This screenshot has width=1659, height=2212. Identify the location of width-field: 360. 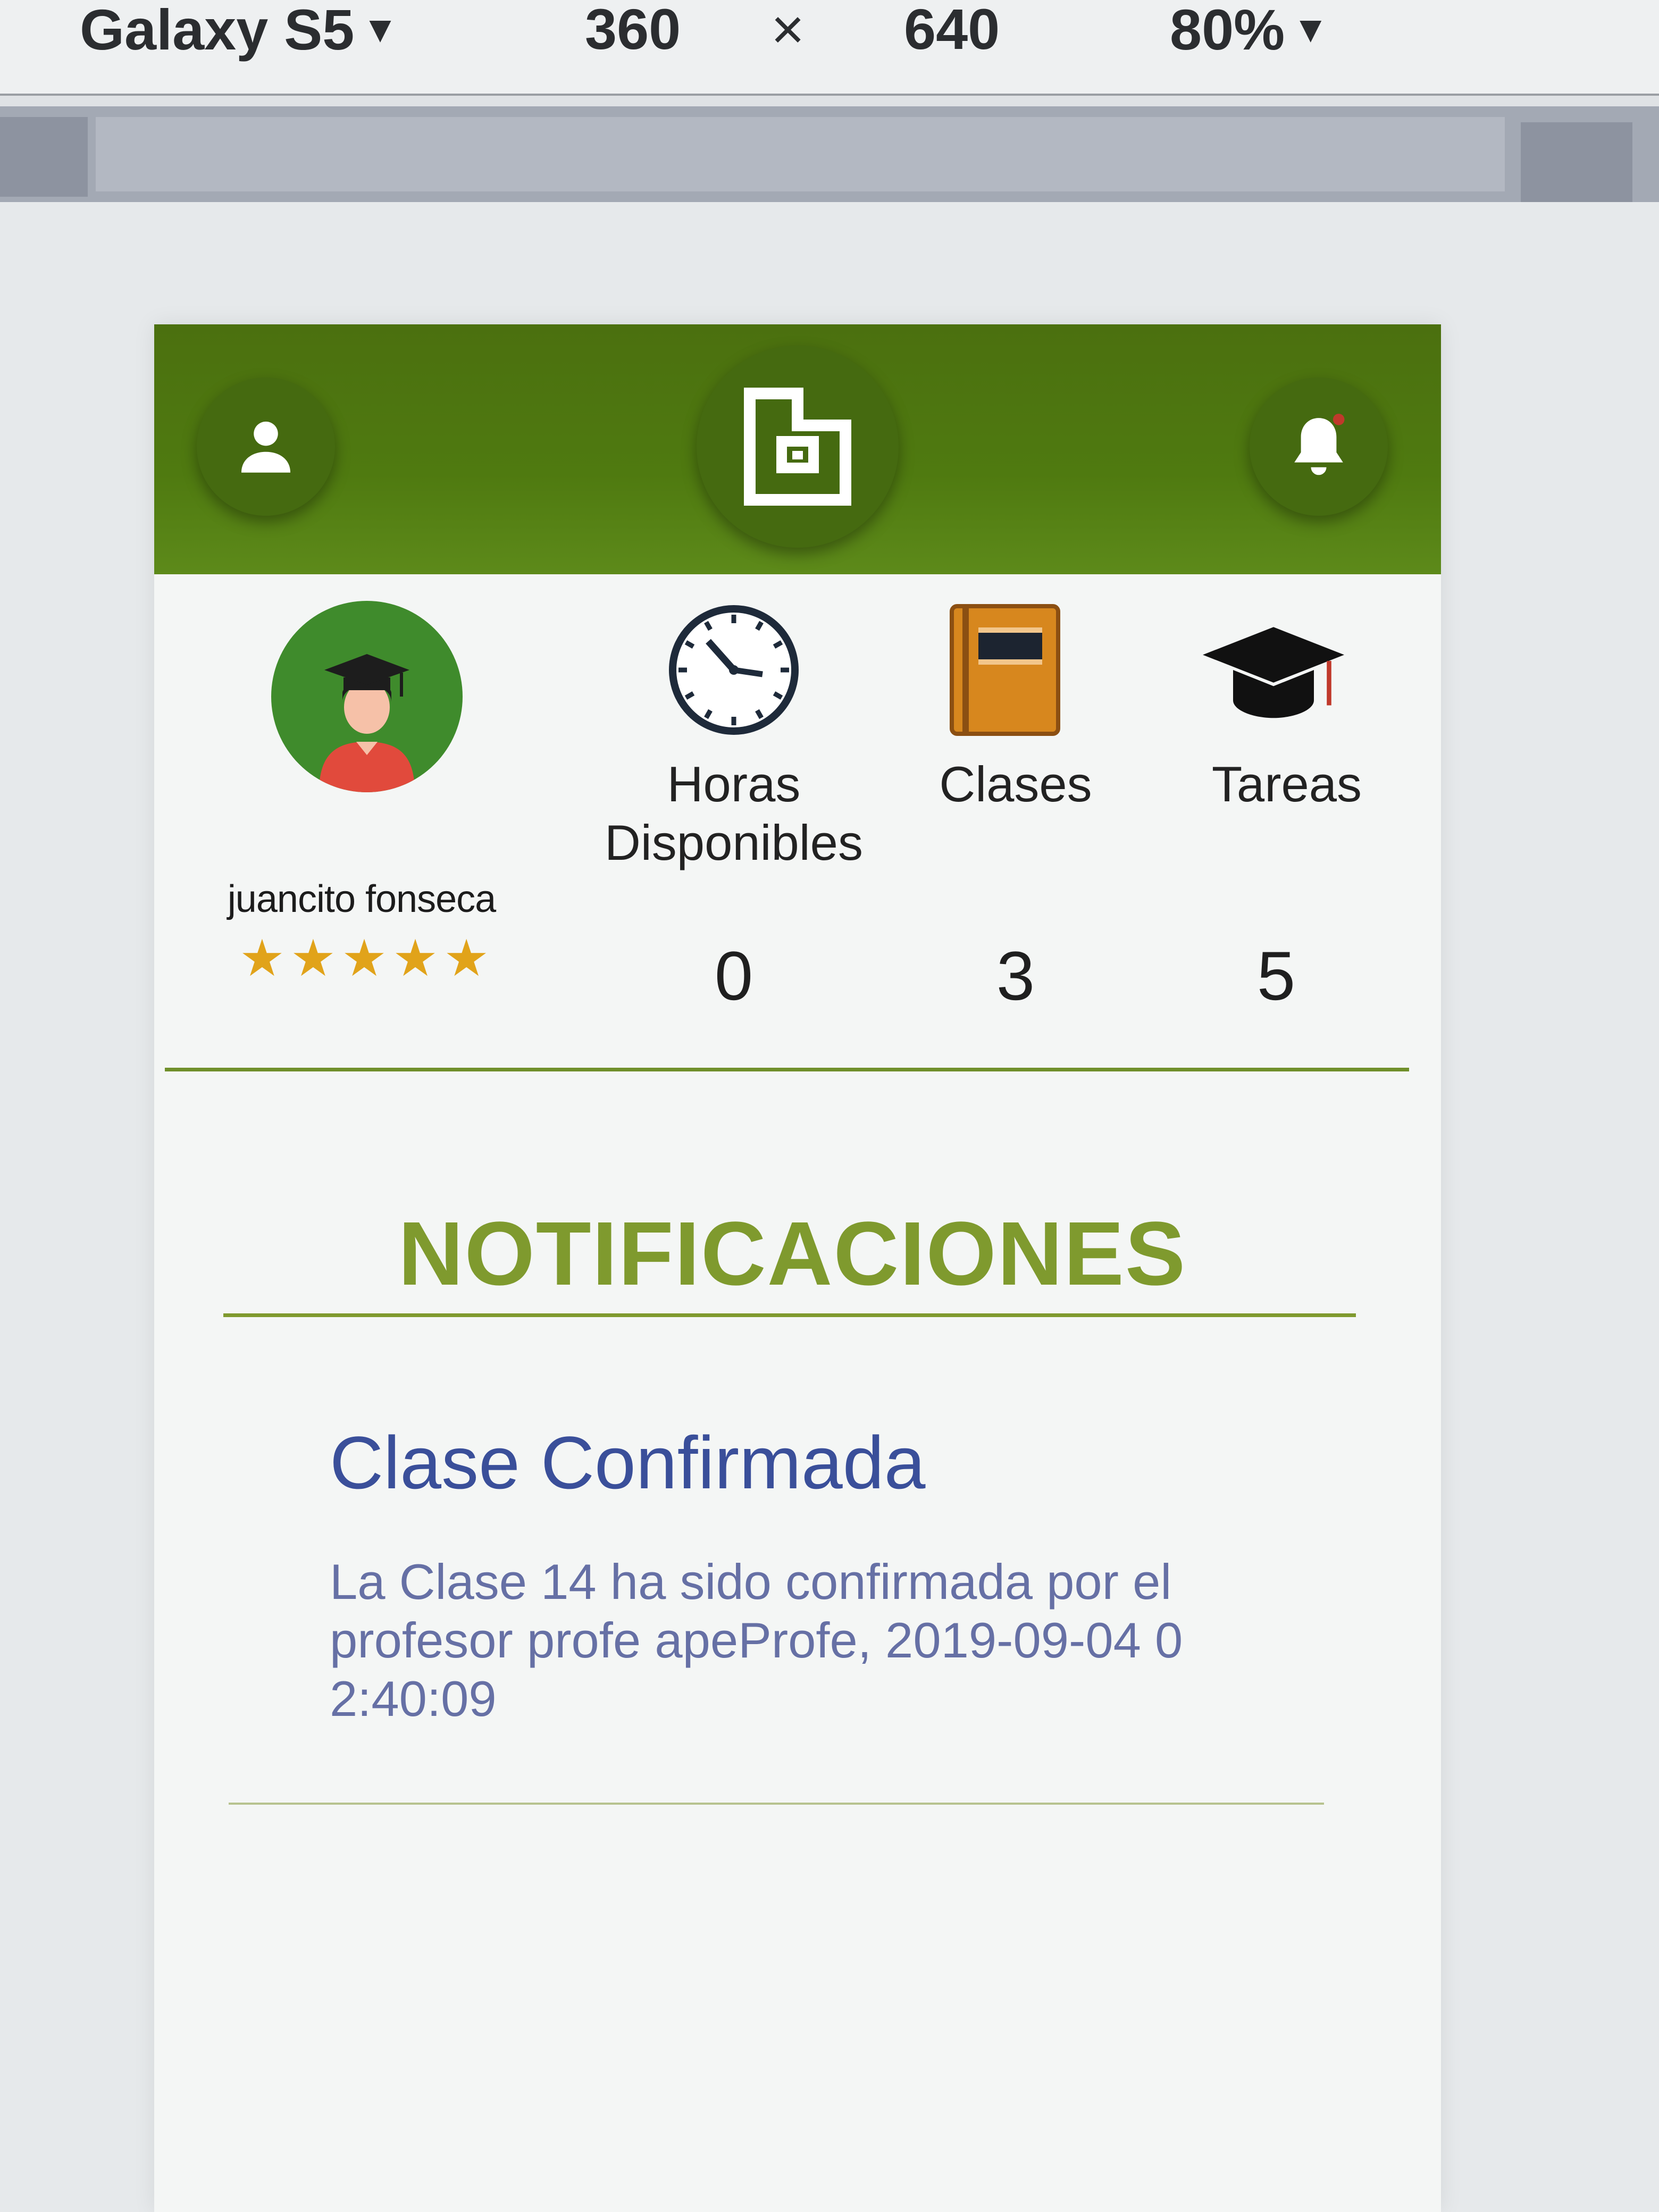
(633, 32).